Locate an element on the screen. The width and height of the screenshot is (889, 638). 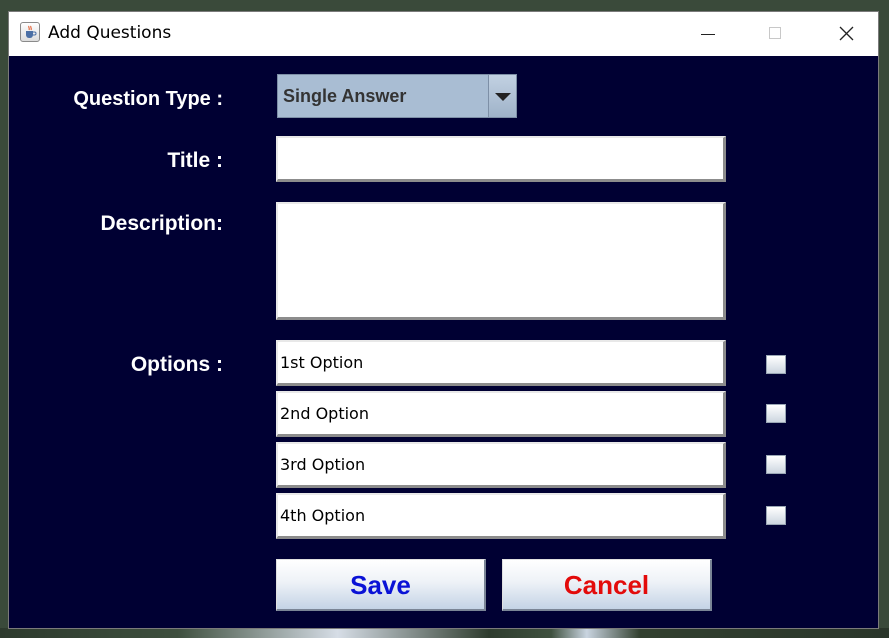
description-label: Description: is located at coordinates (161, 223).